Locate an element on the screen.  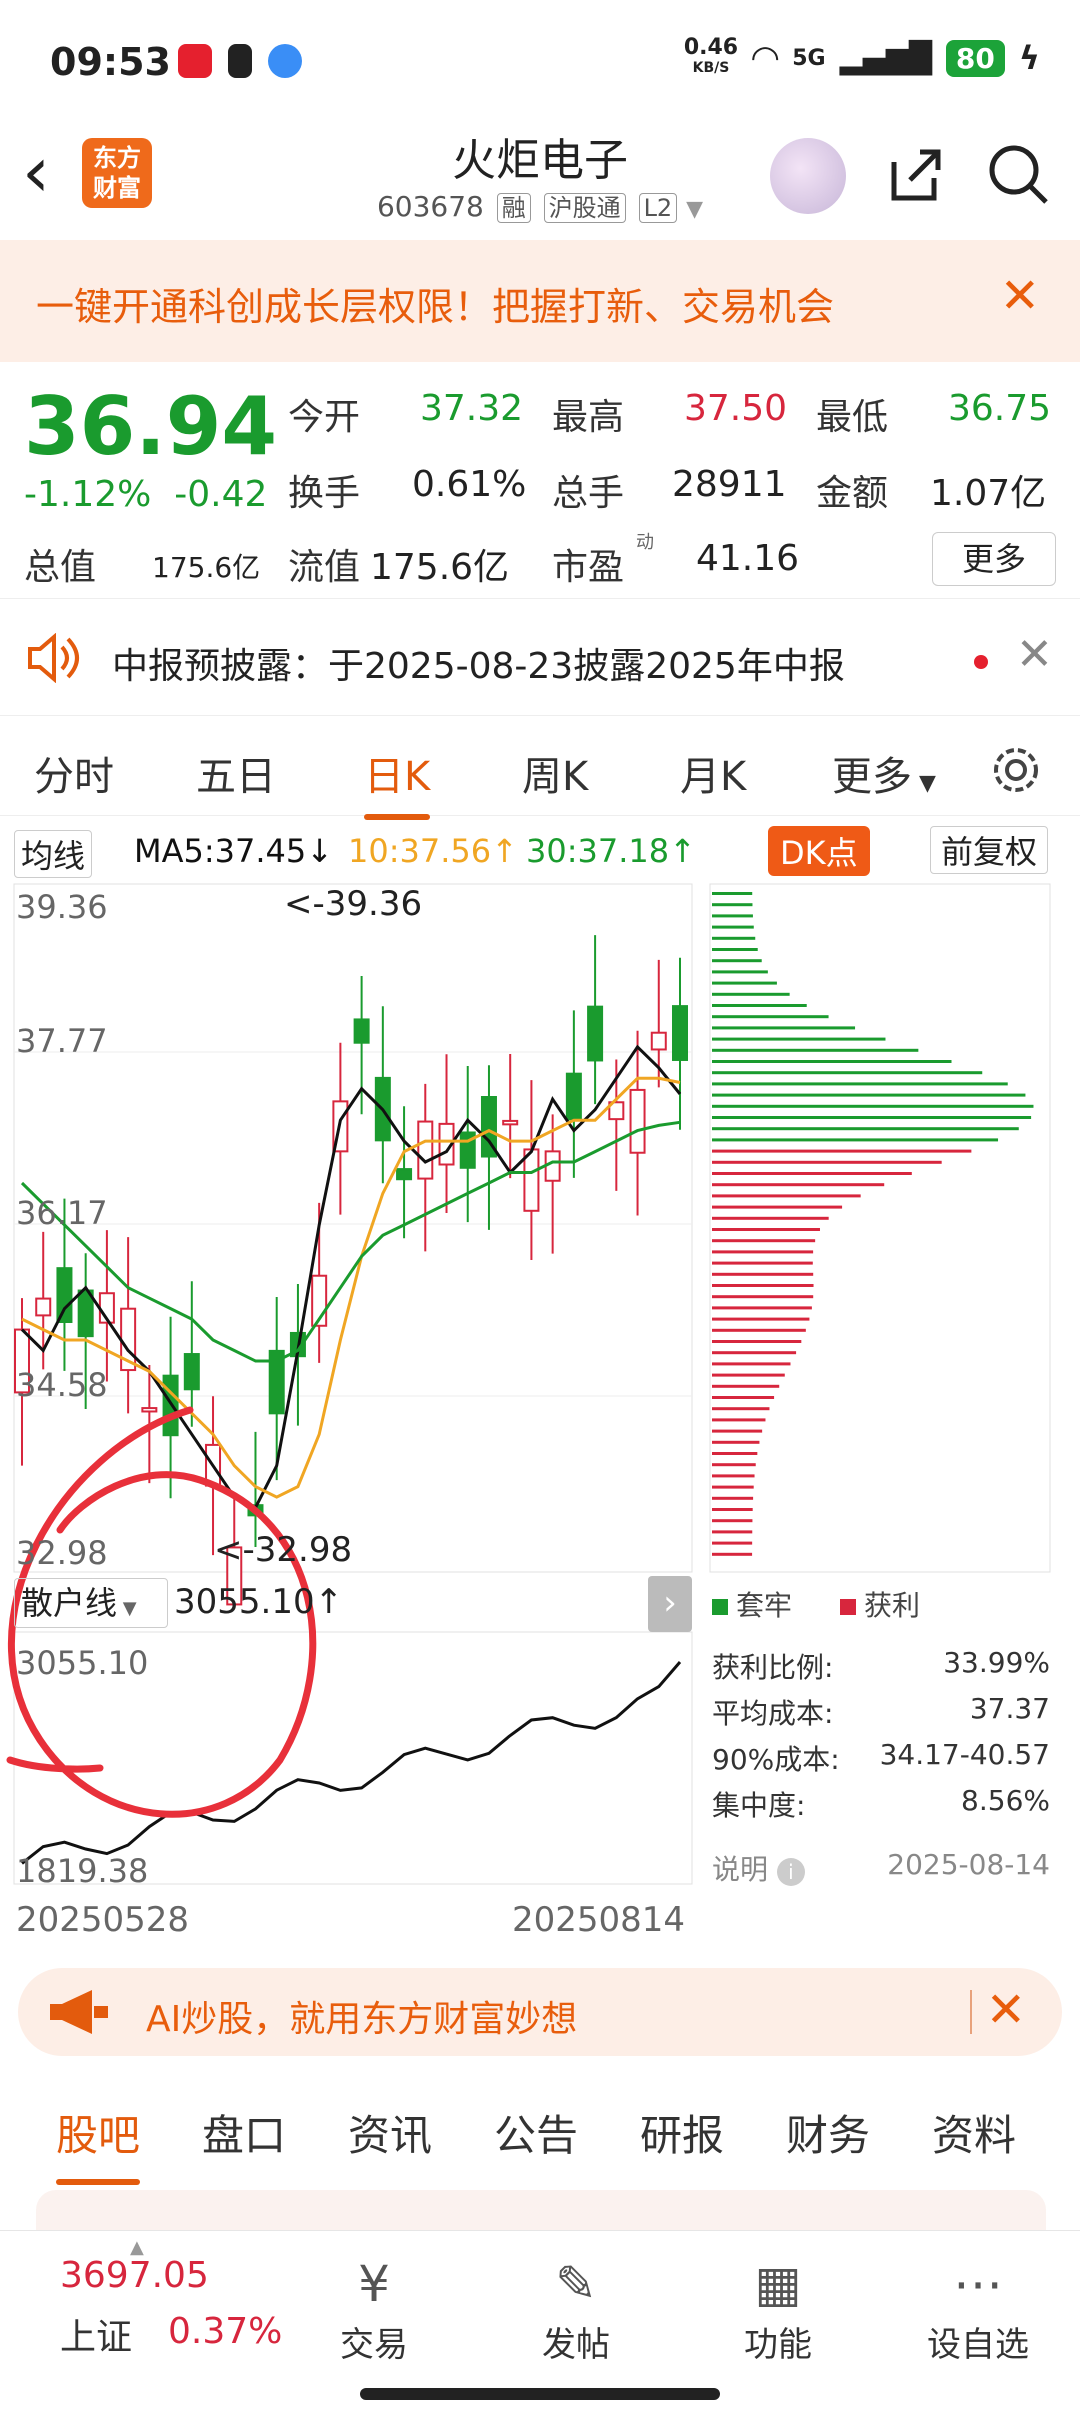
open-label: 今开 is located at coordinates (324, 417).